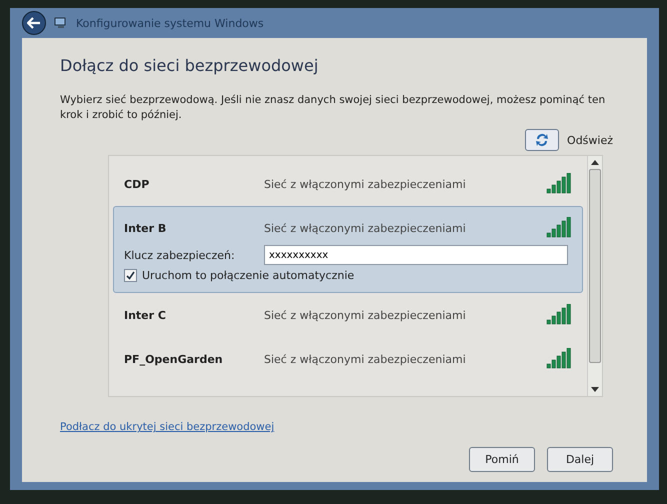 Image resolution: width=667 pixels, height=504 pixels. I want to click on scroll-down-arrow-icon, so click(595, 389).